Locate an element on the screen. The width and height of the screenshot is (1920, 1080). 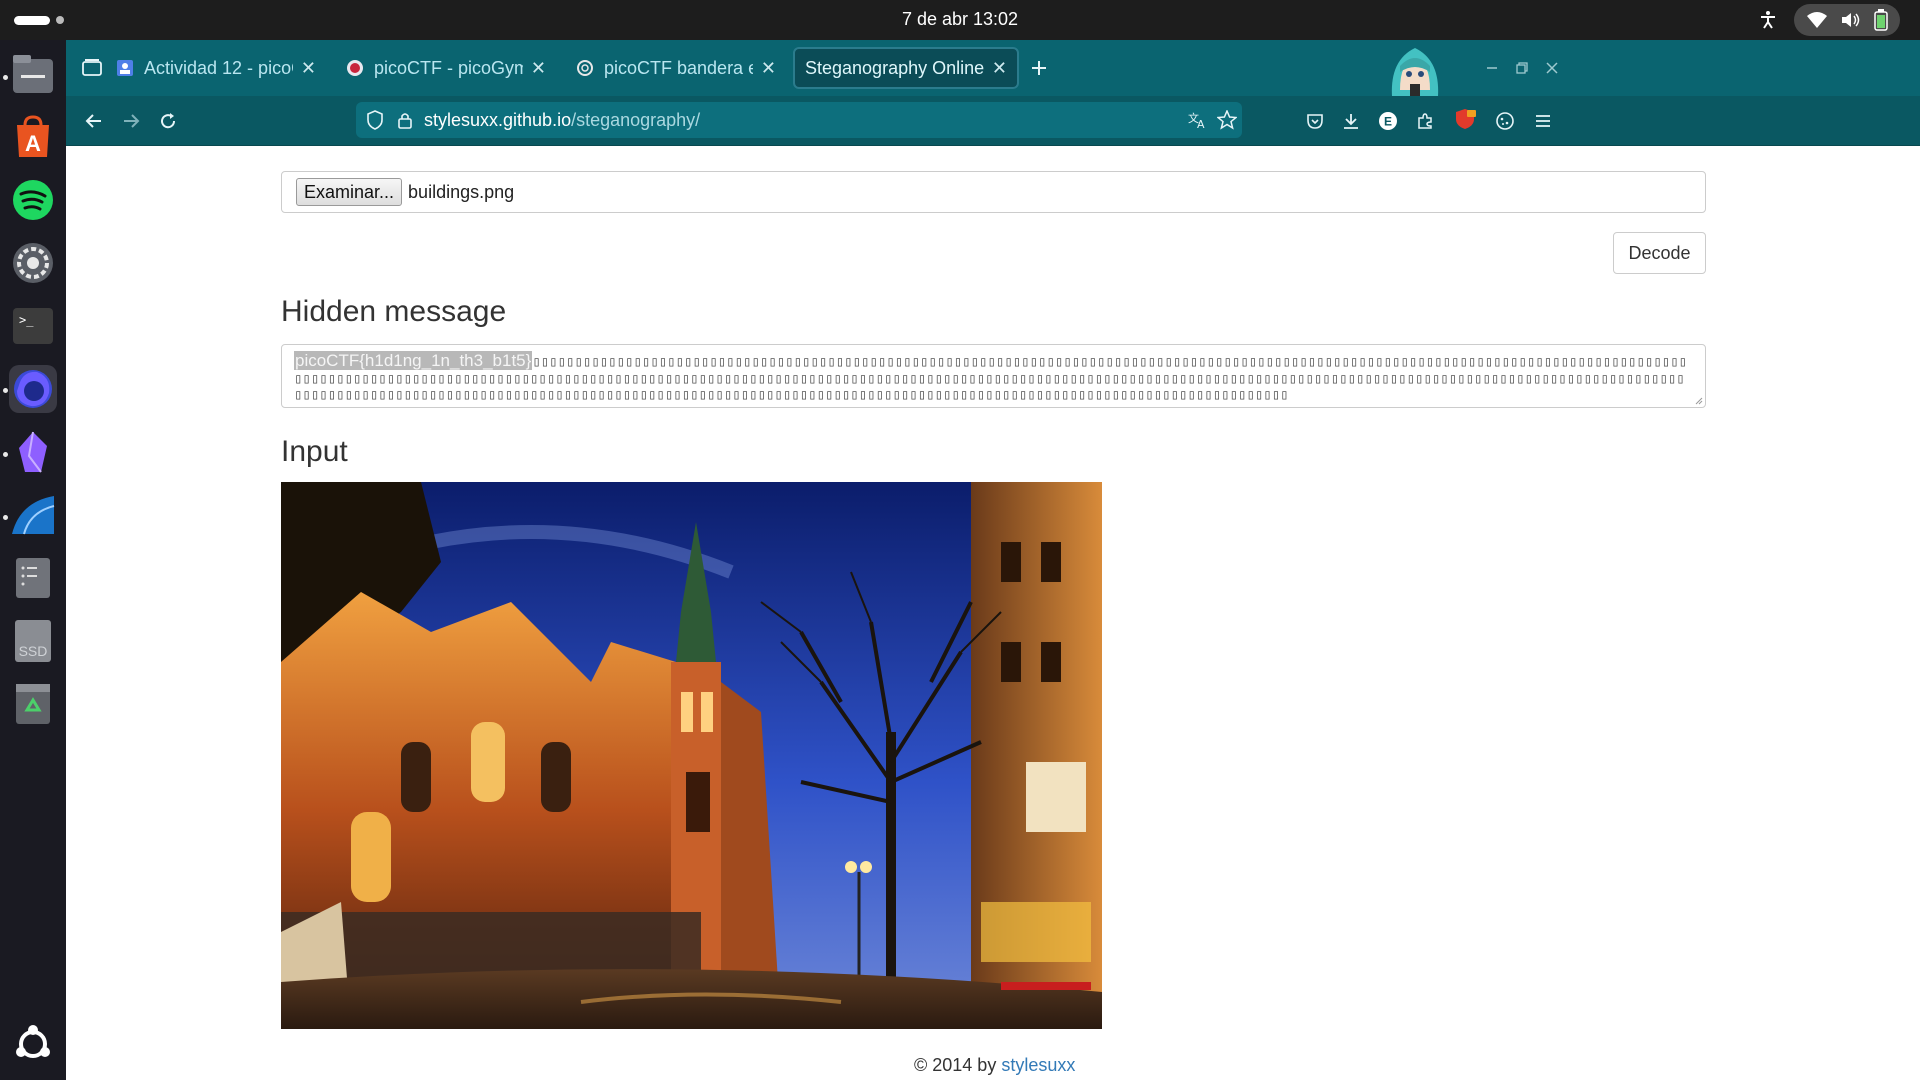
back-arrow-icon is located at coordinates (93, 121).